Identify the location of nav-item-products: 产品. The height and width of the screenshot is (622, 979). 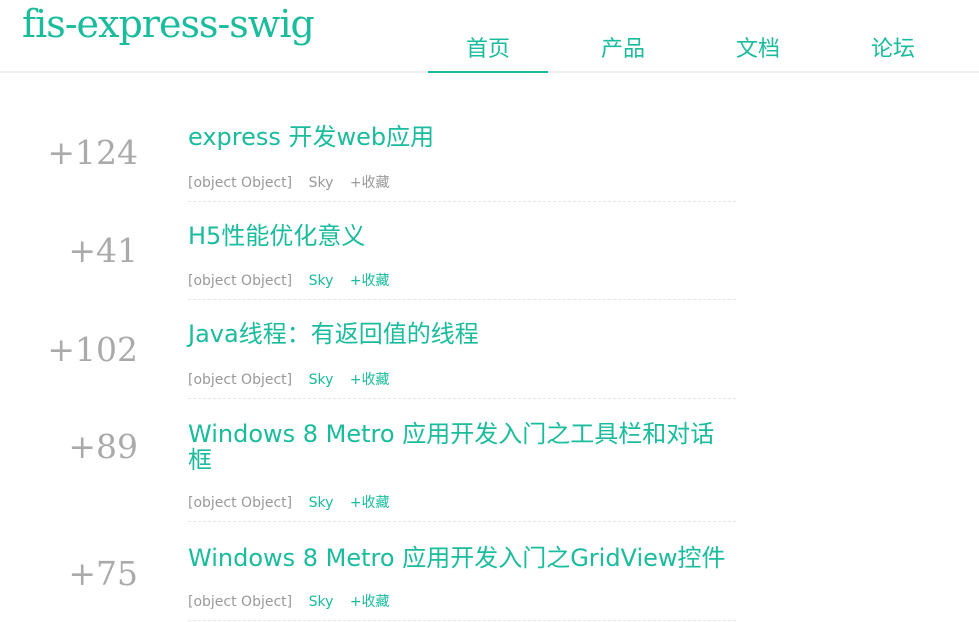
(623, 36).